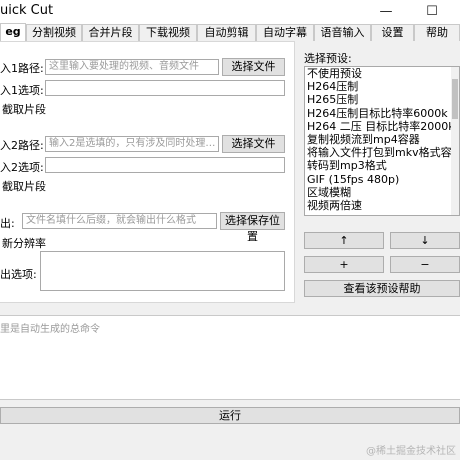 This screenshot has width=460, height=460. What do you see at coordinates (54, 32) in the screenshot?
I see `tab-split-video: 分割视频` at bounding box center [54, 32].